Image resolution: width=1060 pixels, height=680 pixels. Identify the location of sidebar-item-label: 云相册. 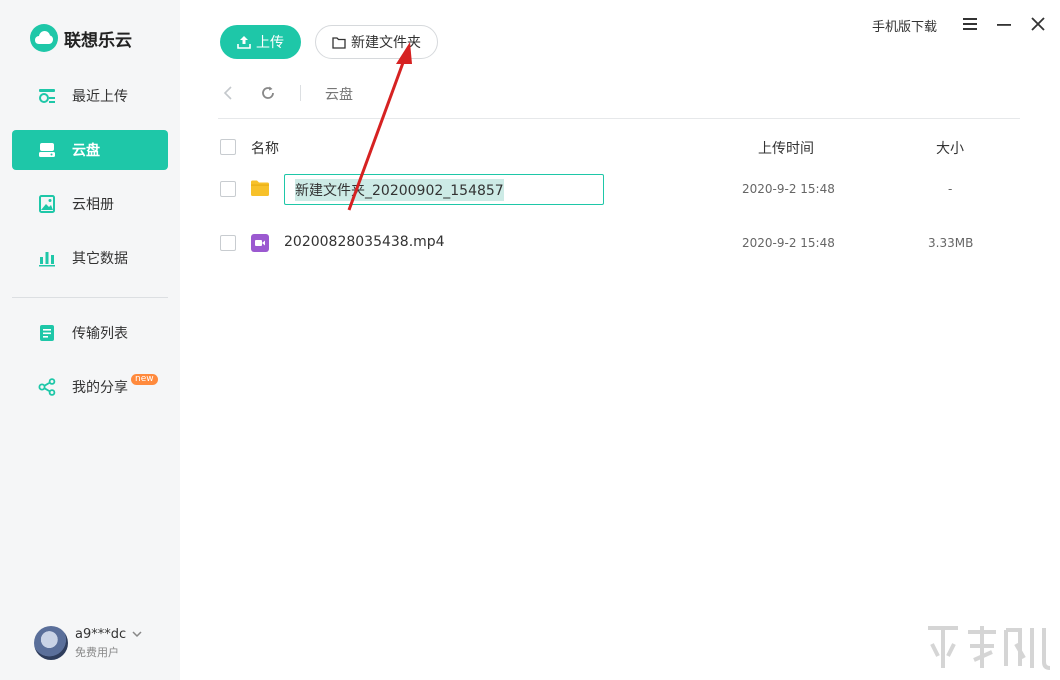
(93, 205).